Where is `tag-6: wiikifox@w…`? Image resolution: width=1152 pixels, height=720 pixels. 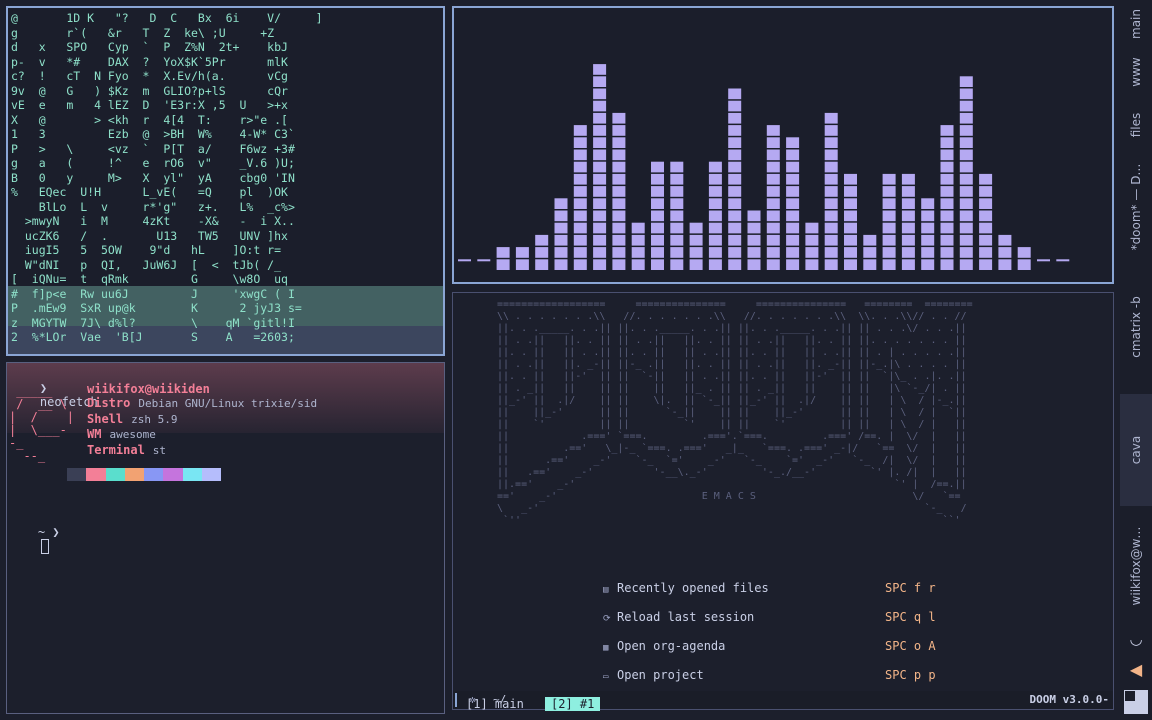 tag-6: wiikifox@w… is located at coordinates (1136, 566).